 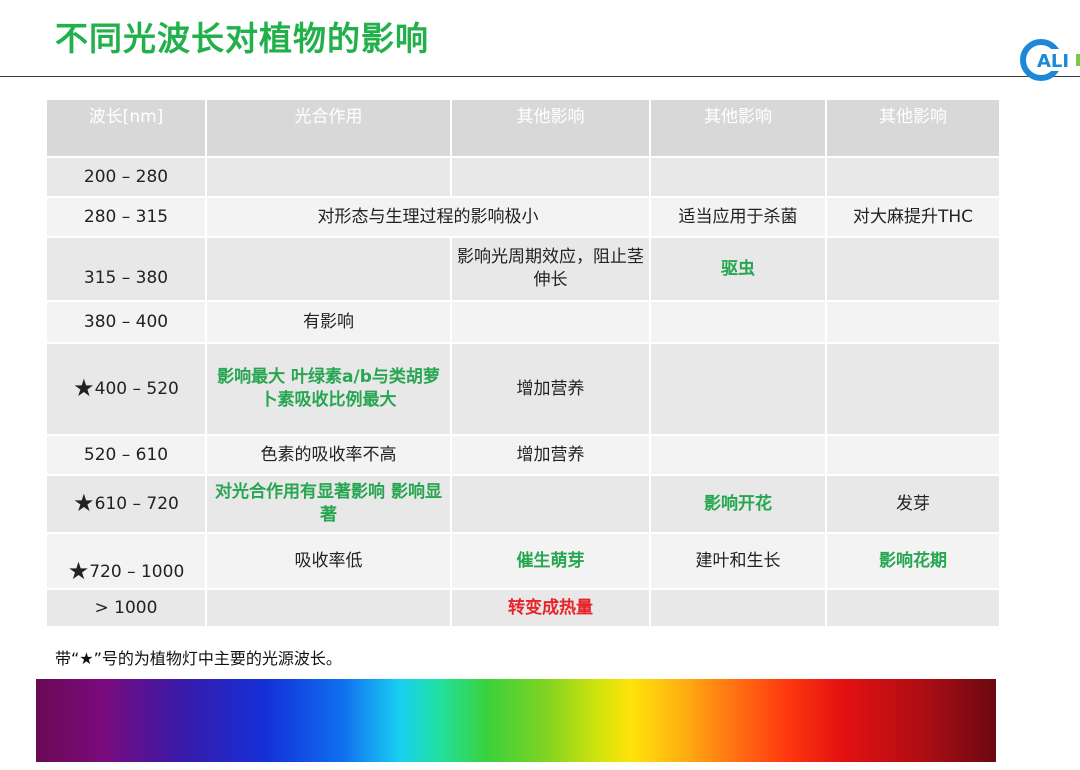 I want to click on header-other-2: 其他影响, so click(x=738, y=128).